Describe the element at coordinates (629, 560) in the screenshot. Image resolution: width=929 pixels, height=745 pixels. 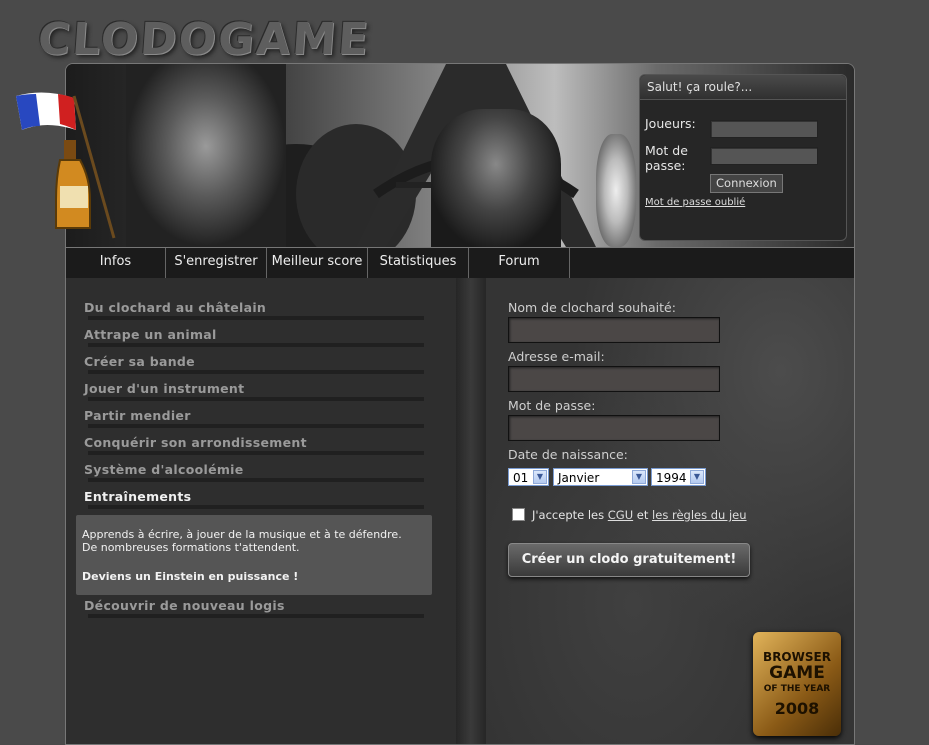
I see `create-account-button: Créer un clodo gratuitement!` at that location.